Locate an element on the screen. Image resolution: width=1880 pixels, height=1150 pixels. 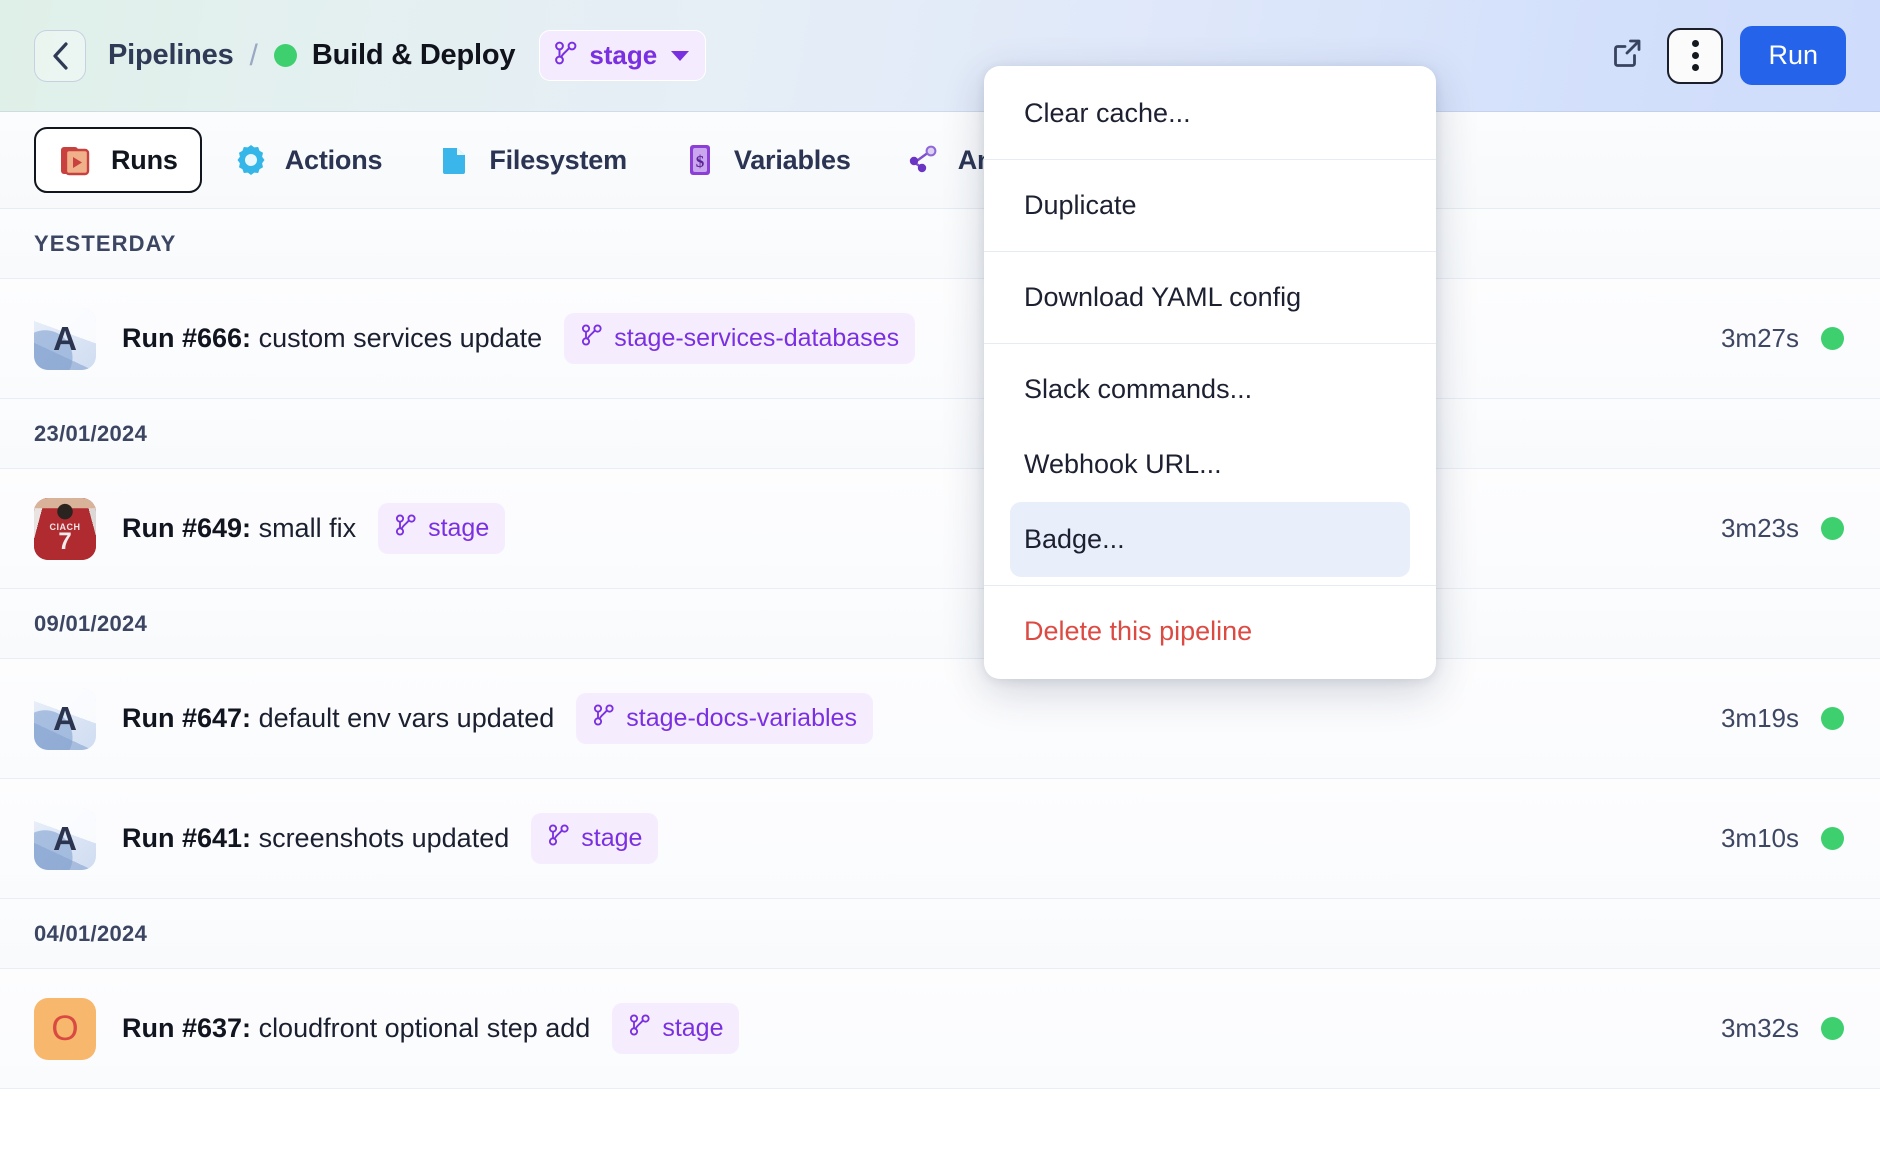
run-number: Run #647: is located at coordinates (187, 718).